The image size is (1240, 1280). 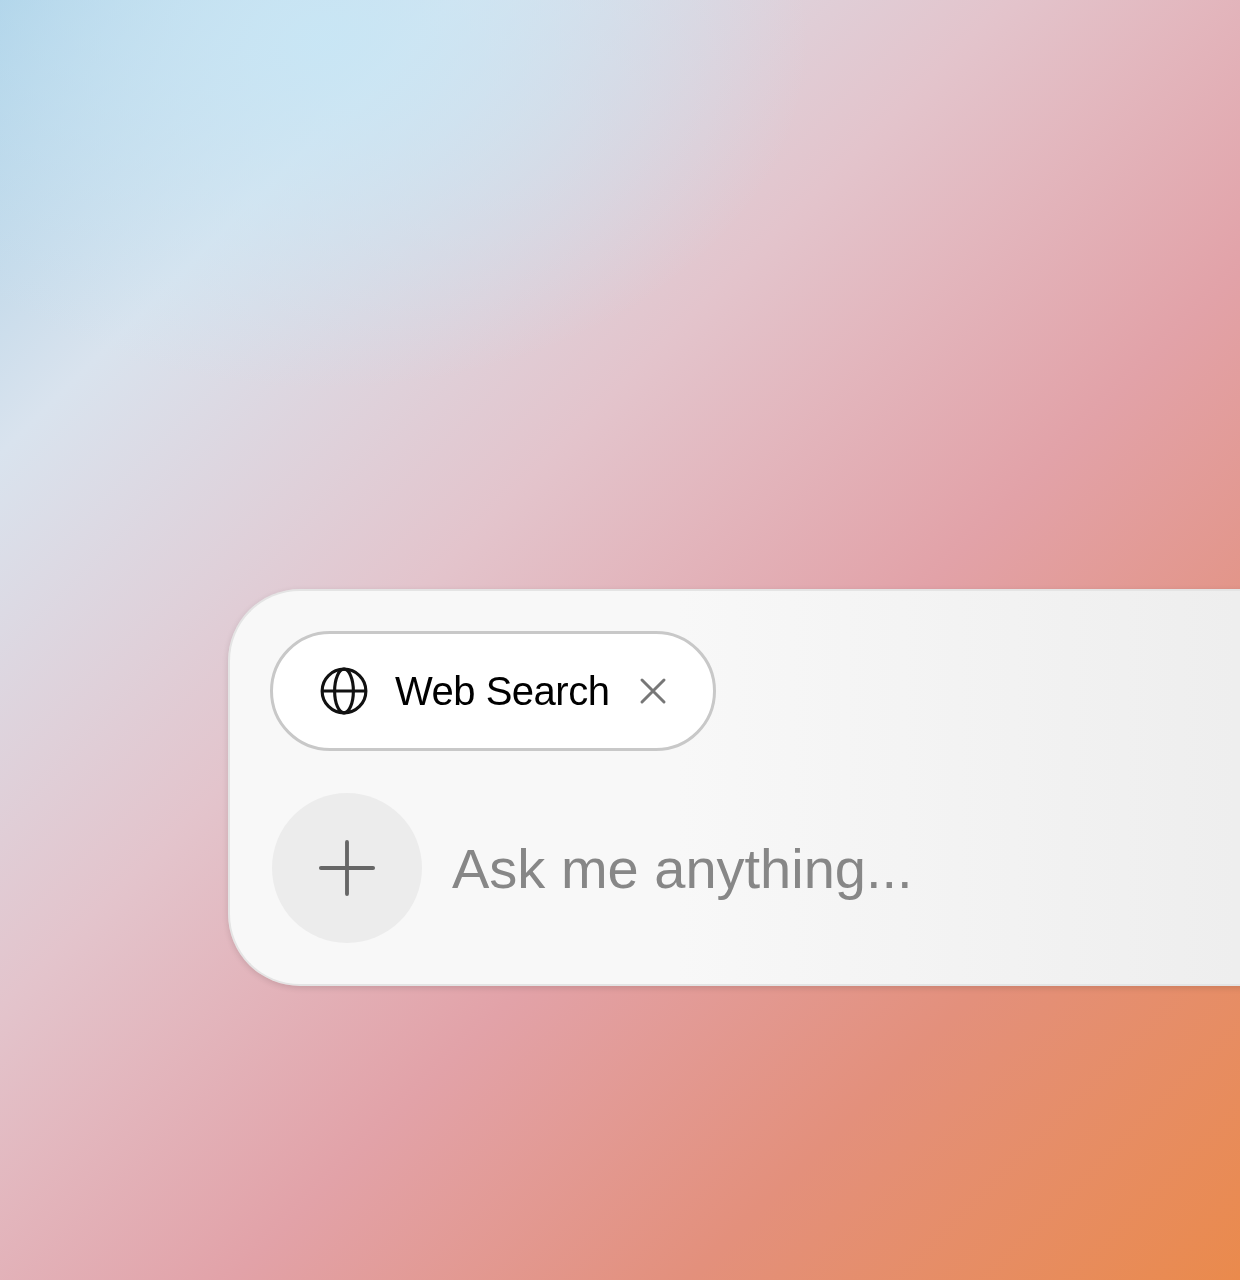 What do you see at coordinates (653, 691) in the screenshot?
I see `close-icon` at bounding box center [653, 691].